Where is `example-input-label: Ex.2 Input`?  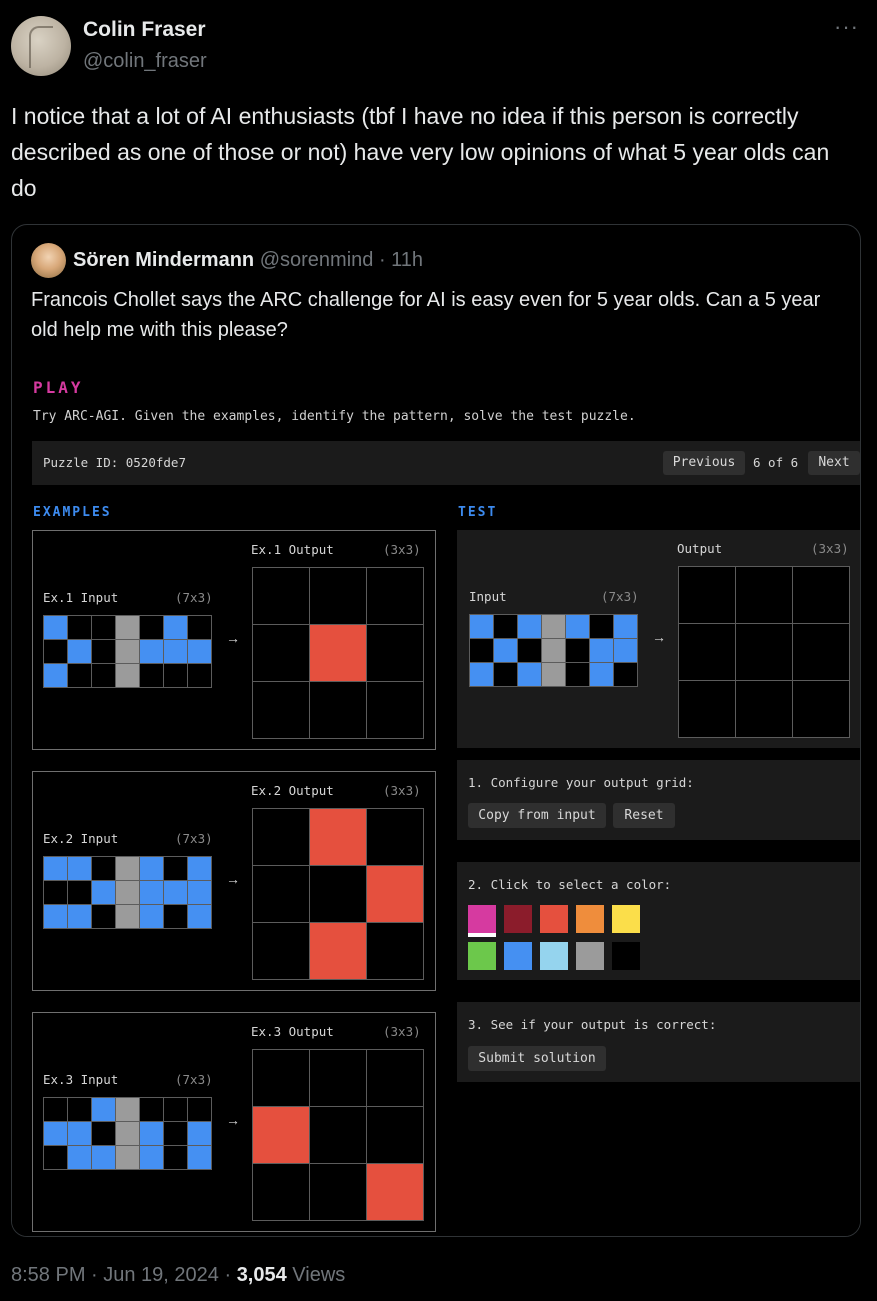 example-input-label: Ex.2 Input is located at coordinates (81, 838).